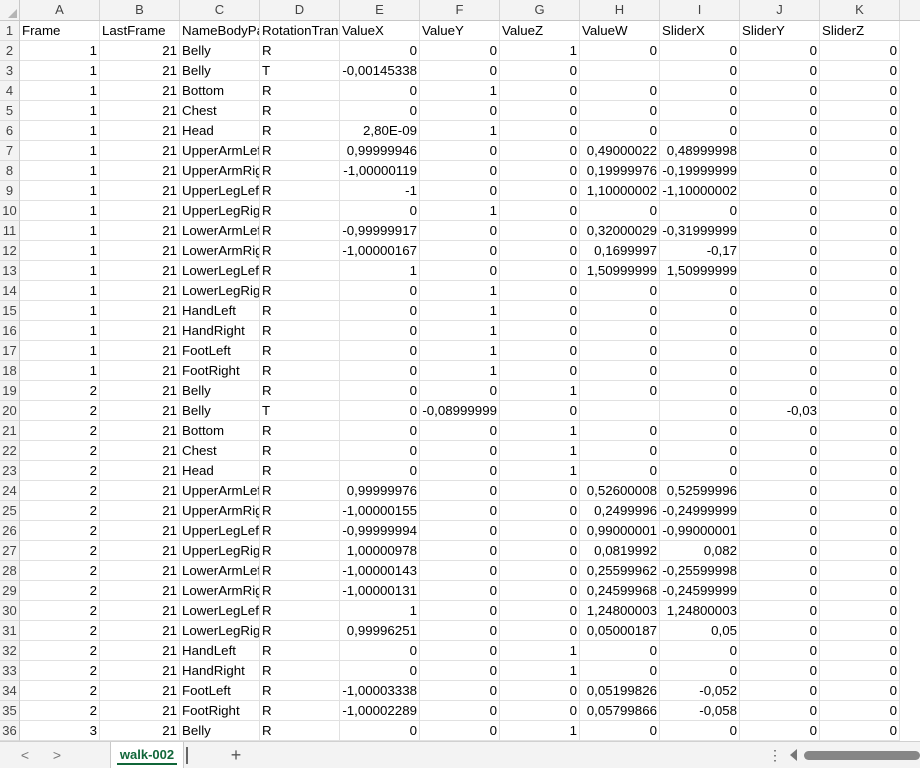 The height and width of the screenshot is (768, 920). What do you see at coordinates (60, 10) in the screenshot?
I see `column-header-a: A` at bounding box center [60, 10].